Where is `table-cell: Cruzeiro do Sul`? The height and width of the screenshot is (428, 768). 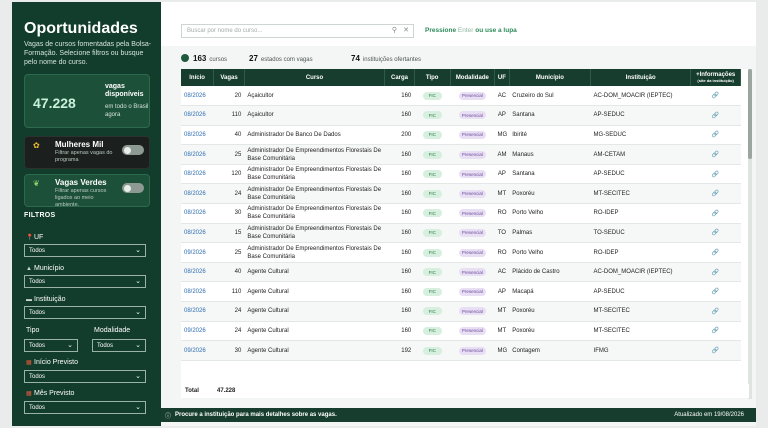
table-cell: Cruzeiro do Sul is located at coordinates (550, 96).